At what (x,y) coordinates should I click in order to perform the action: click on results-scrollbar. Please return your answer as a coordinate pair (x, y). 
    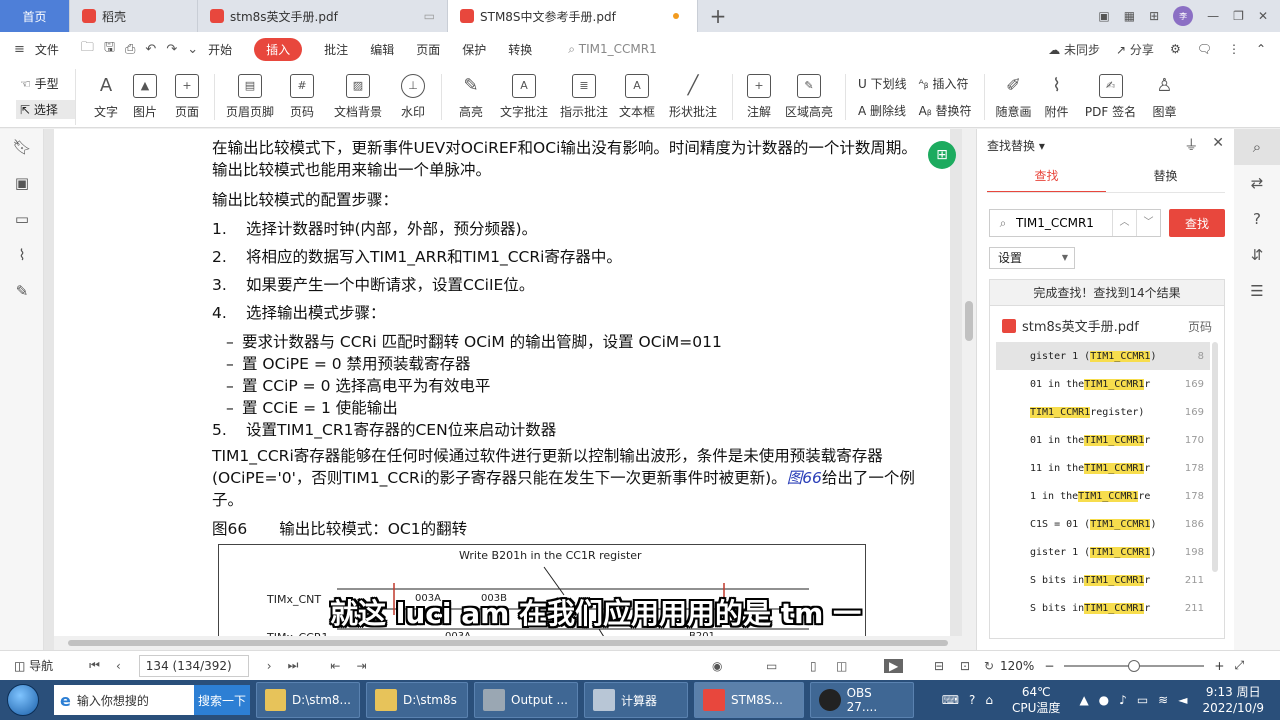
    Looking at the image, I should click on (1215, 457).